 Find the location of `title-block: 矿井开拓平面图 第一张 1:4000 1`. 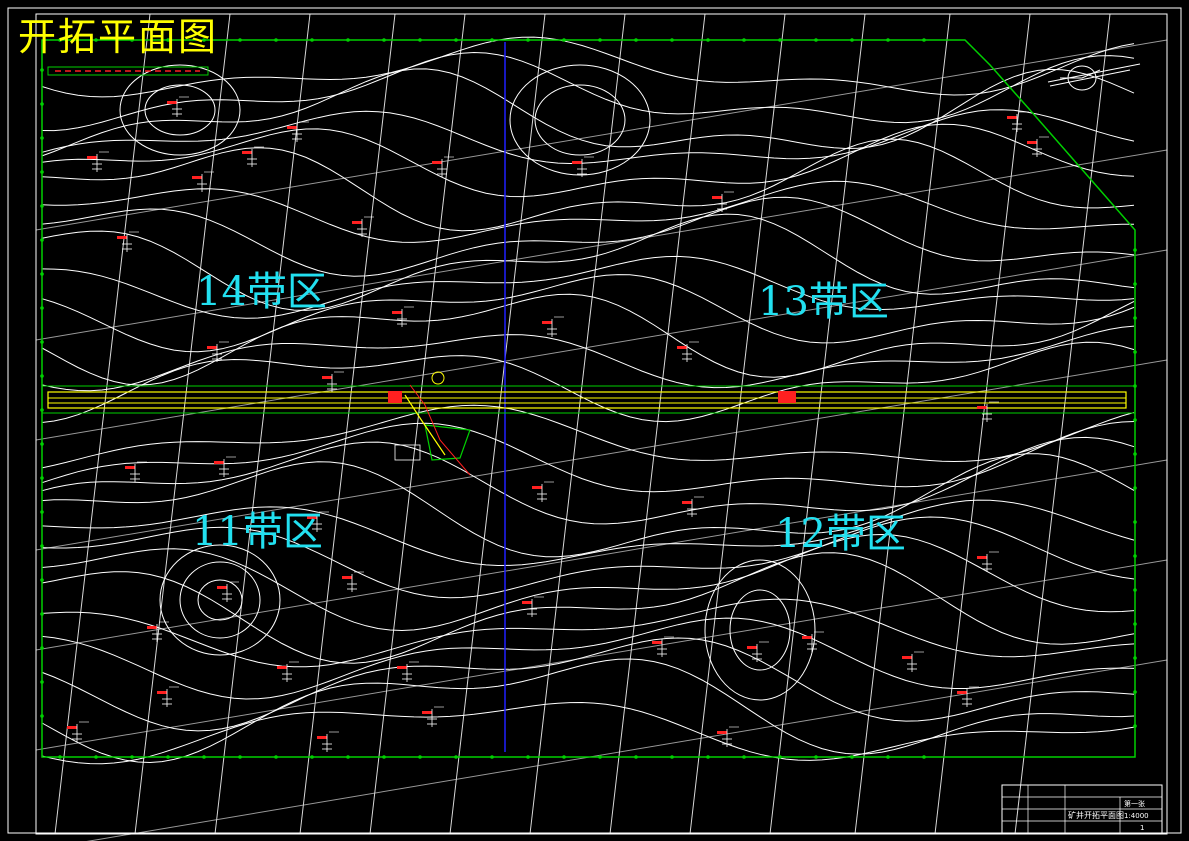

title-block: 矿井开拓平面图 第一张 1:4000 1 is located at coordinates (1082, 809).